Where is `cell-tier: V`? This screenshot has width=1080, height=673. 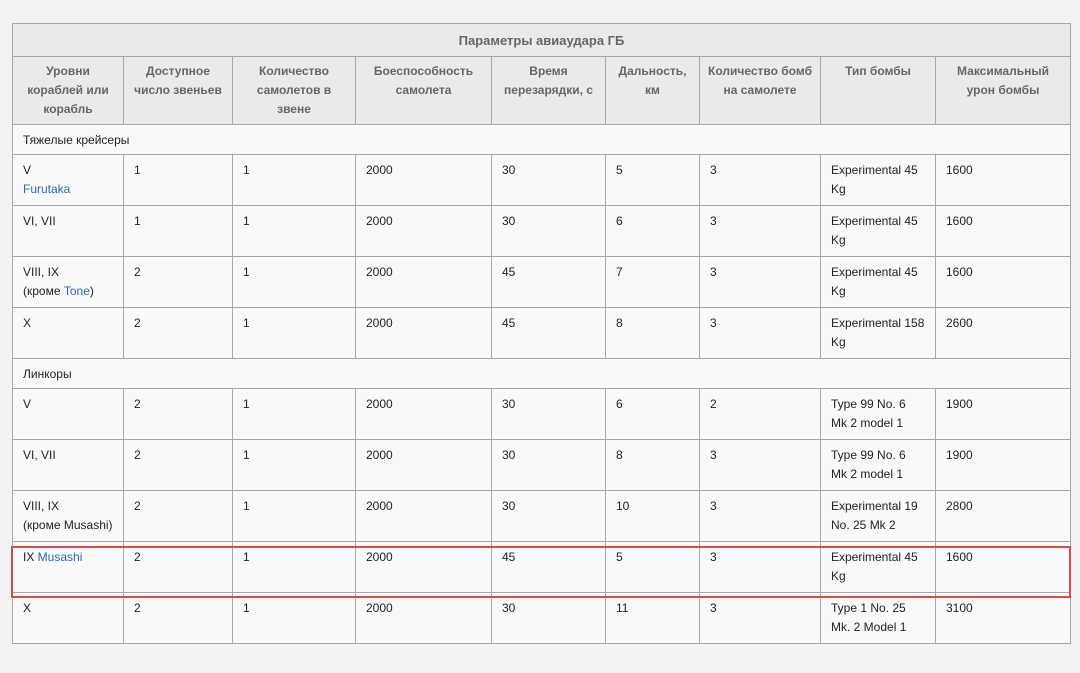
cell-tier: V is located at coordinates (68, 414).